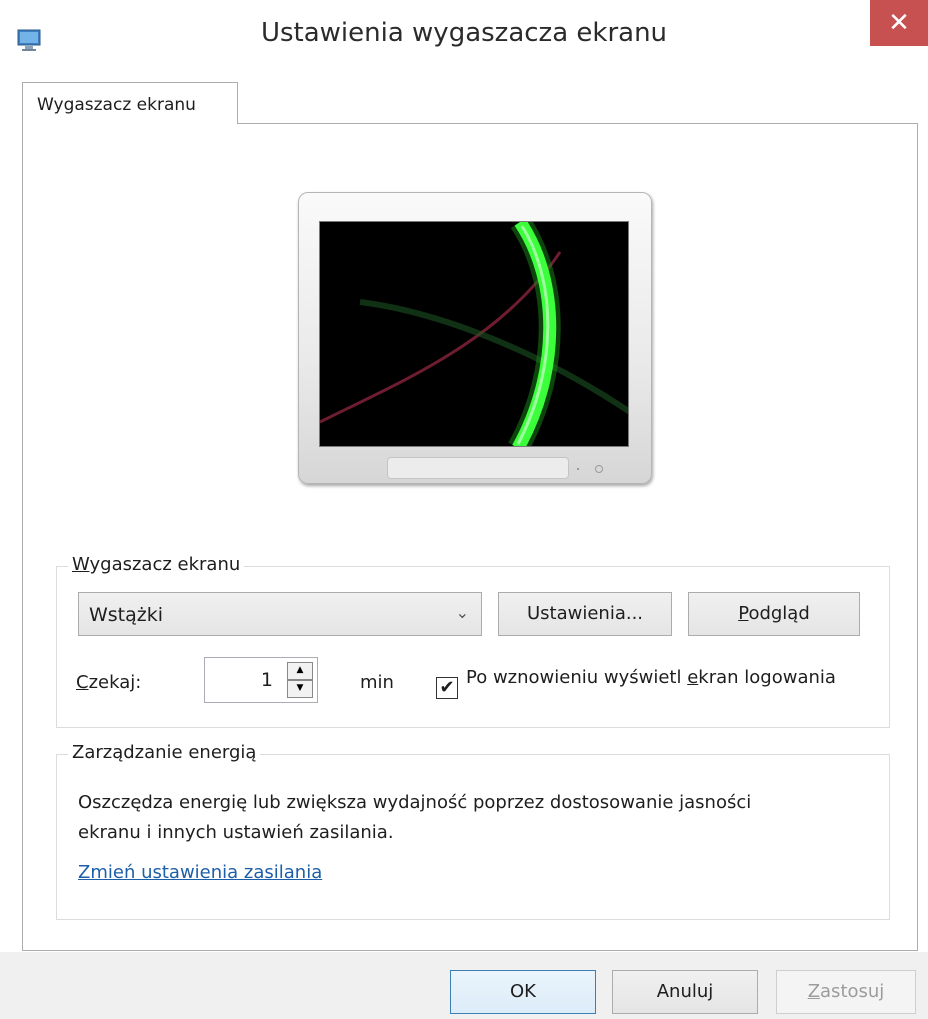 The height and width of the screenshot is (1019, 928). Describe the element at coordinates (266, 680) in the screenshot. I see `wait-minutes-value: 1` at that location.